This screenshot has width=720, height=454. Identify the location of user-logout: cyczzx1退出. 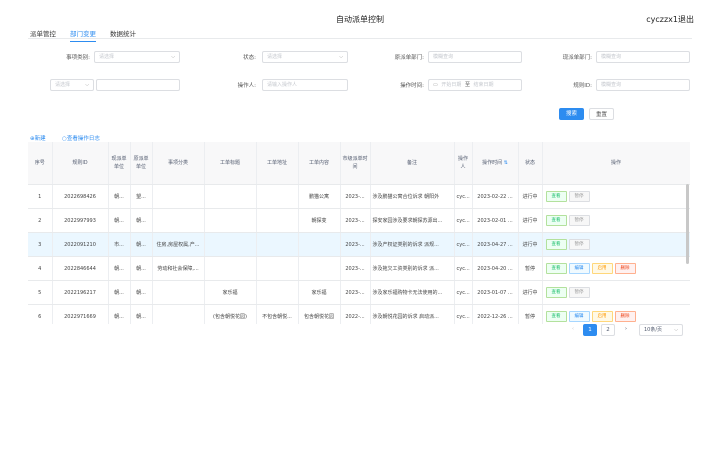
(670, 19).